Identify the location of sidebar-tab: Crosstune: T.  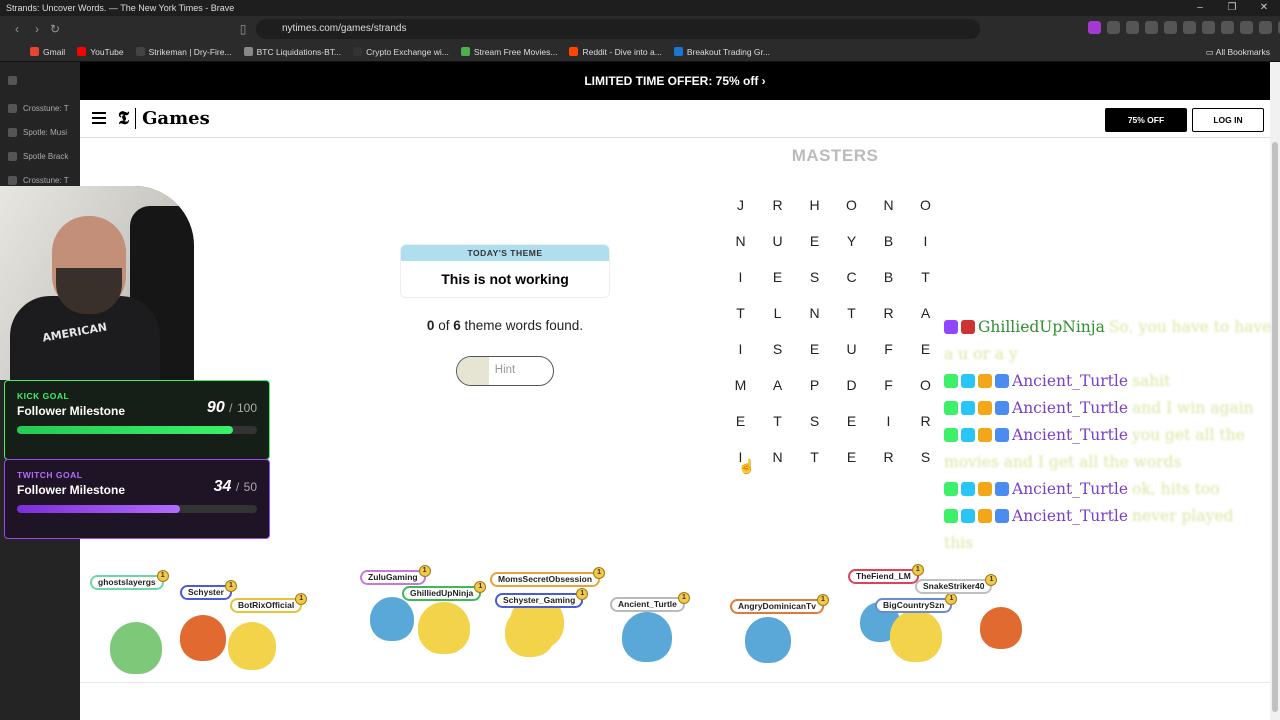
(40, 108).